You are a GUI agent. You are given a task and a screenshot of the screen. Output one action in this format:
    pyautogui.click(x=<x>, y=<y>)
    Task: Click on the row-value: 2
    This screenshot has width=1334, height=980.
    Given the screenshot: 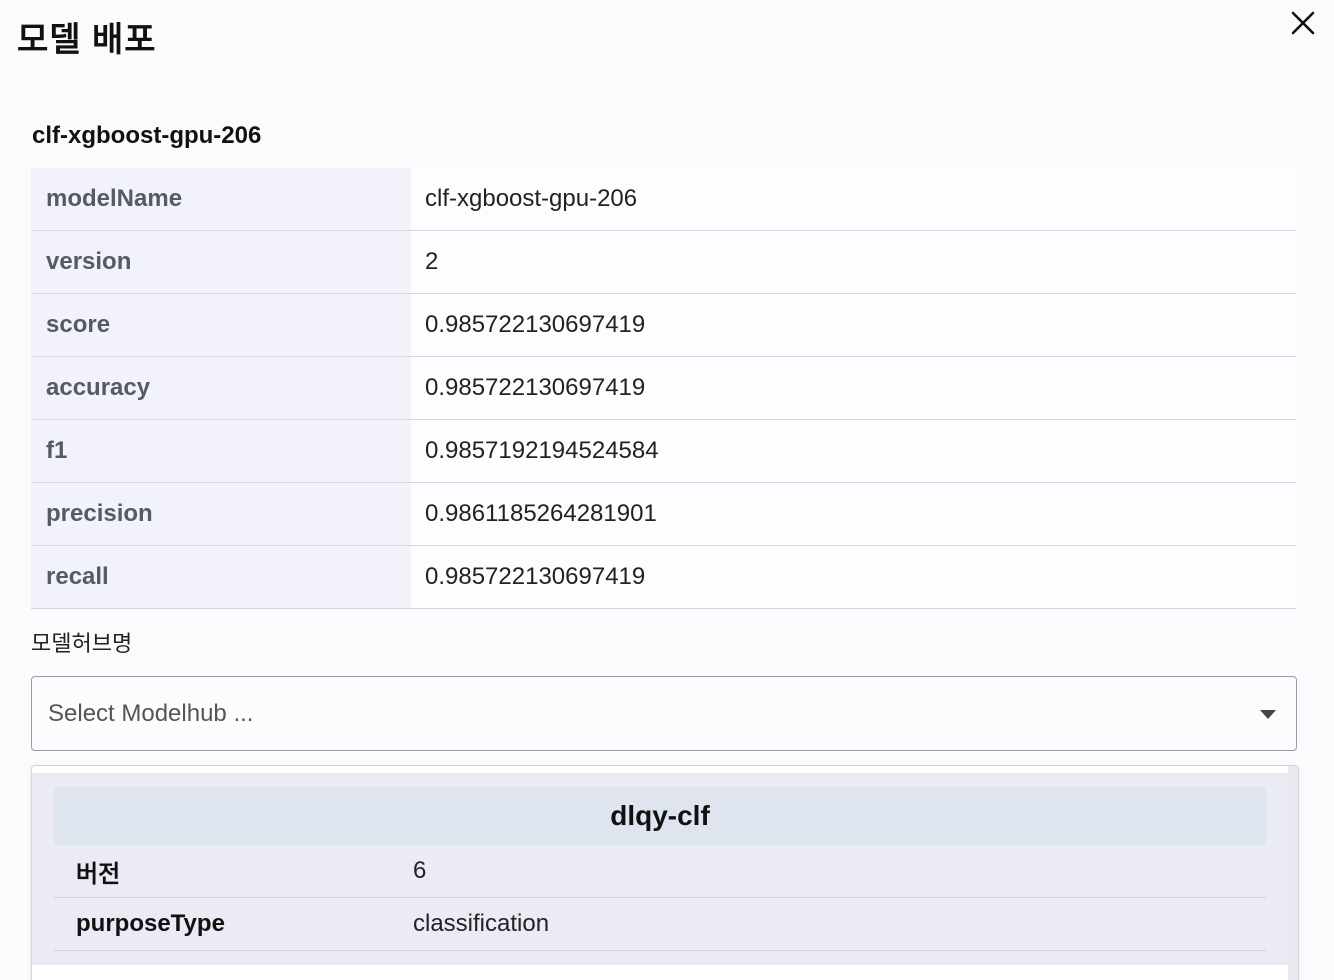 What is the action you would take?
    pyautogui.click(x=853, y=262)
    